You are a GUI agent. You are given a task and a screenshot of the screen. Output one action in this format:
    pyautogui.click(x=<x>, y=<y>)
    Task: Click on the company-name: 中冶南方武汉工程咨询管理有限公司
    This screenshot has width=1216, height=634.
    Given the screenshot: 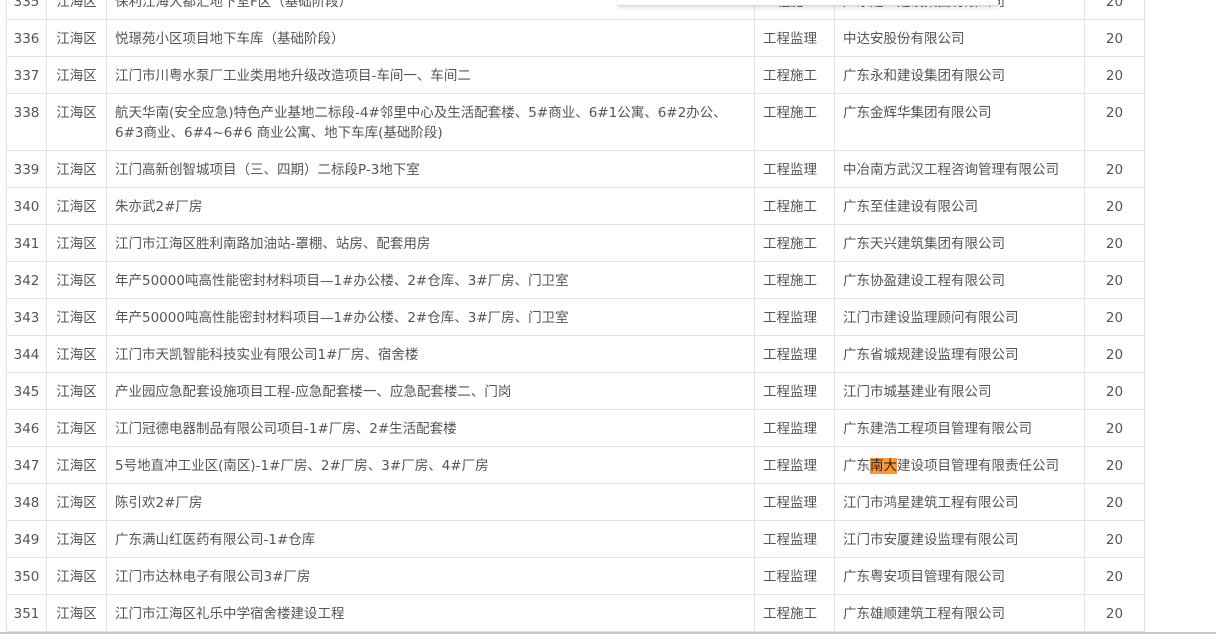 What is the action you would take?
    pyautogui.click(x=959, y=169)
    